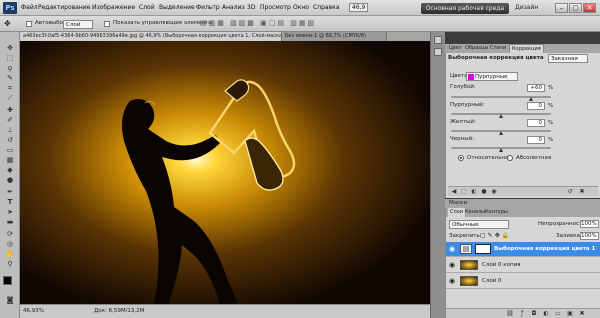 This screenshot has height=318, width=600. Describe the element at coordinates (568, 58) in the screenshot. I see `preset-dropdown: Заказная` at that location.